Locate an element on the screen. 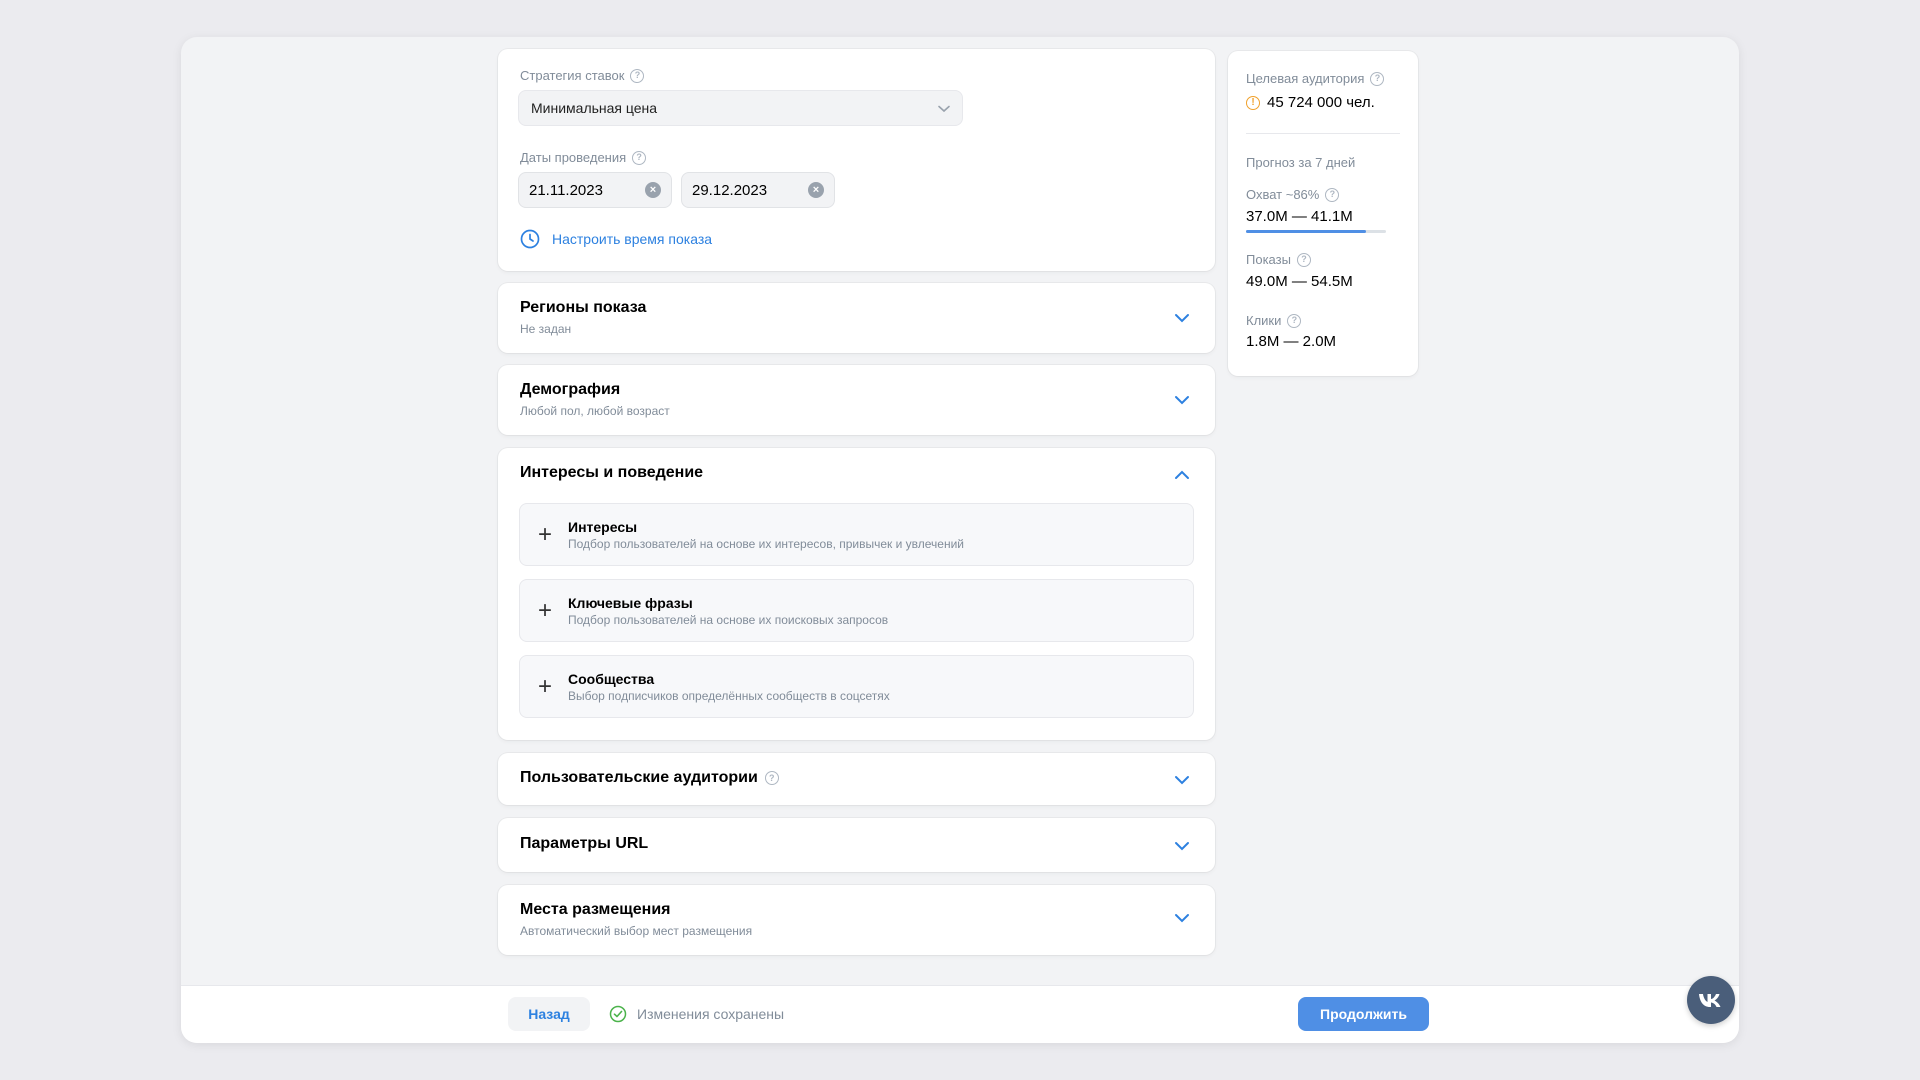 This screenshot has width=1920, height=1080. reach-progress-fill is located at coordinates (1306, 231).